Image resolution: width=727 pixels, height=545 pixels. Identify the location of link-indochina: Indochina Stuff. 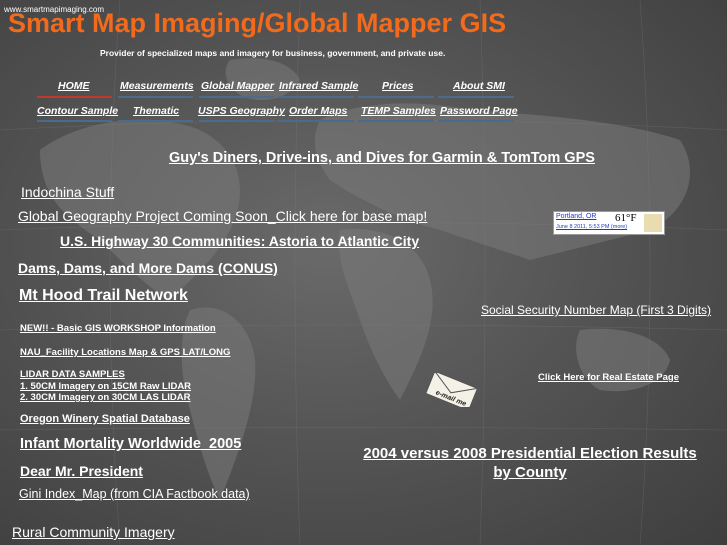
(67, 192).